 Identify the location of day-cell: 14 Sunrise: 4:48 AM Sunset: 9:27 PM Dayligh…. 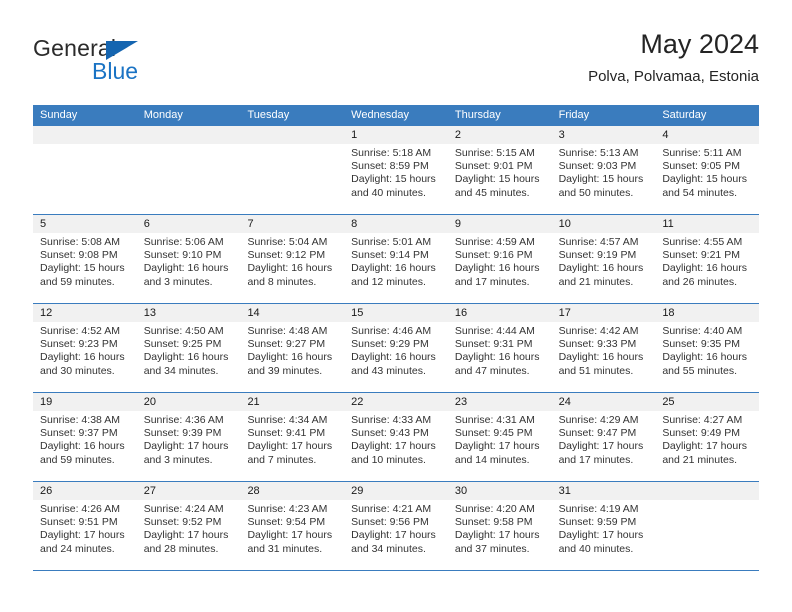
(292, 348).